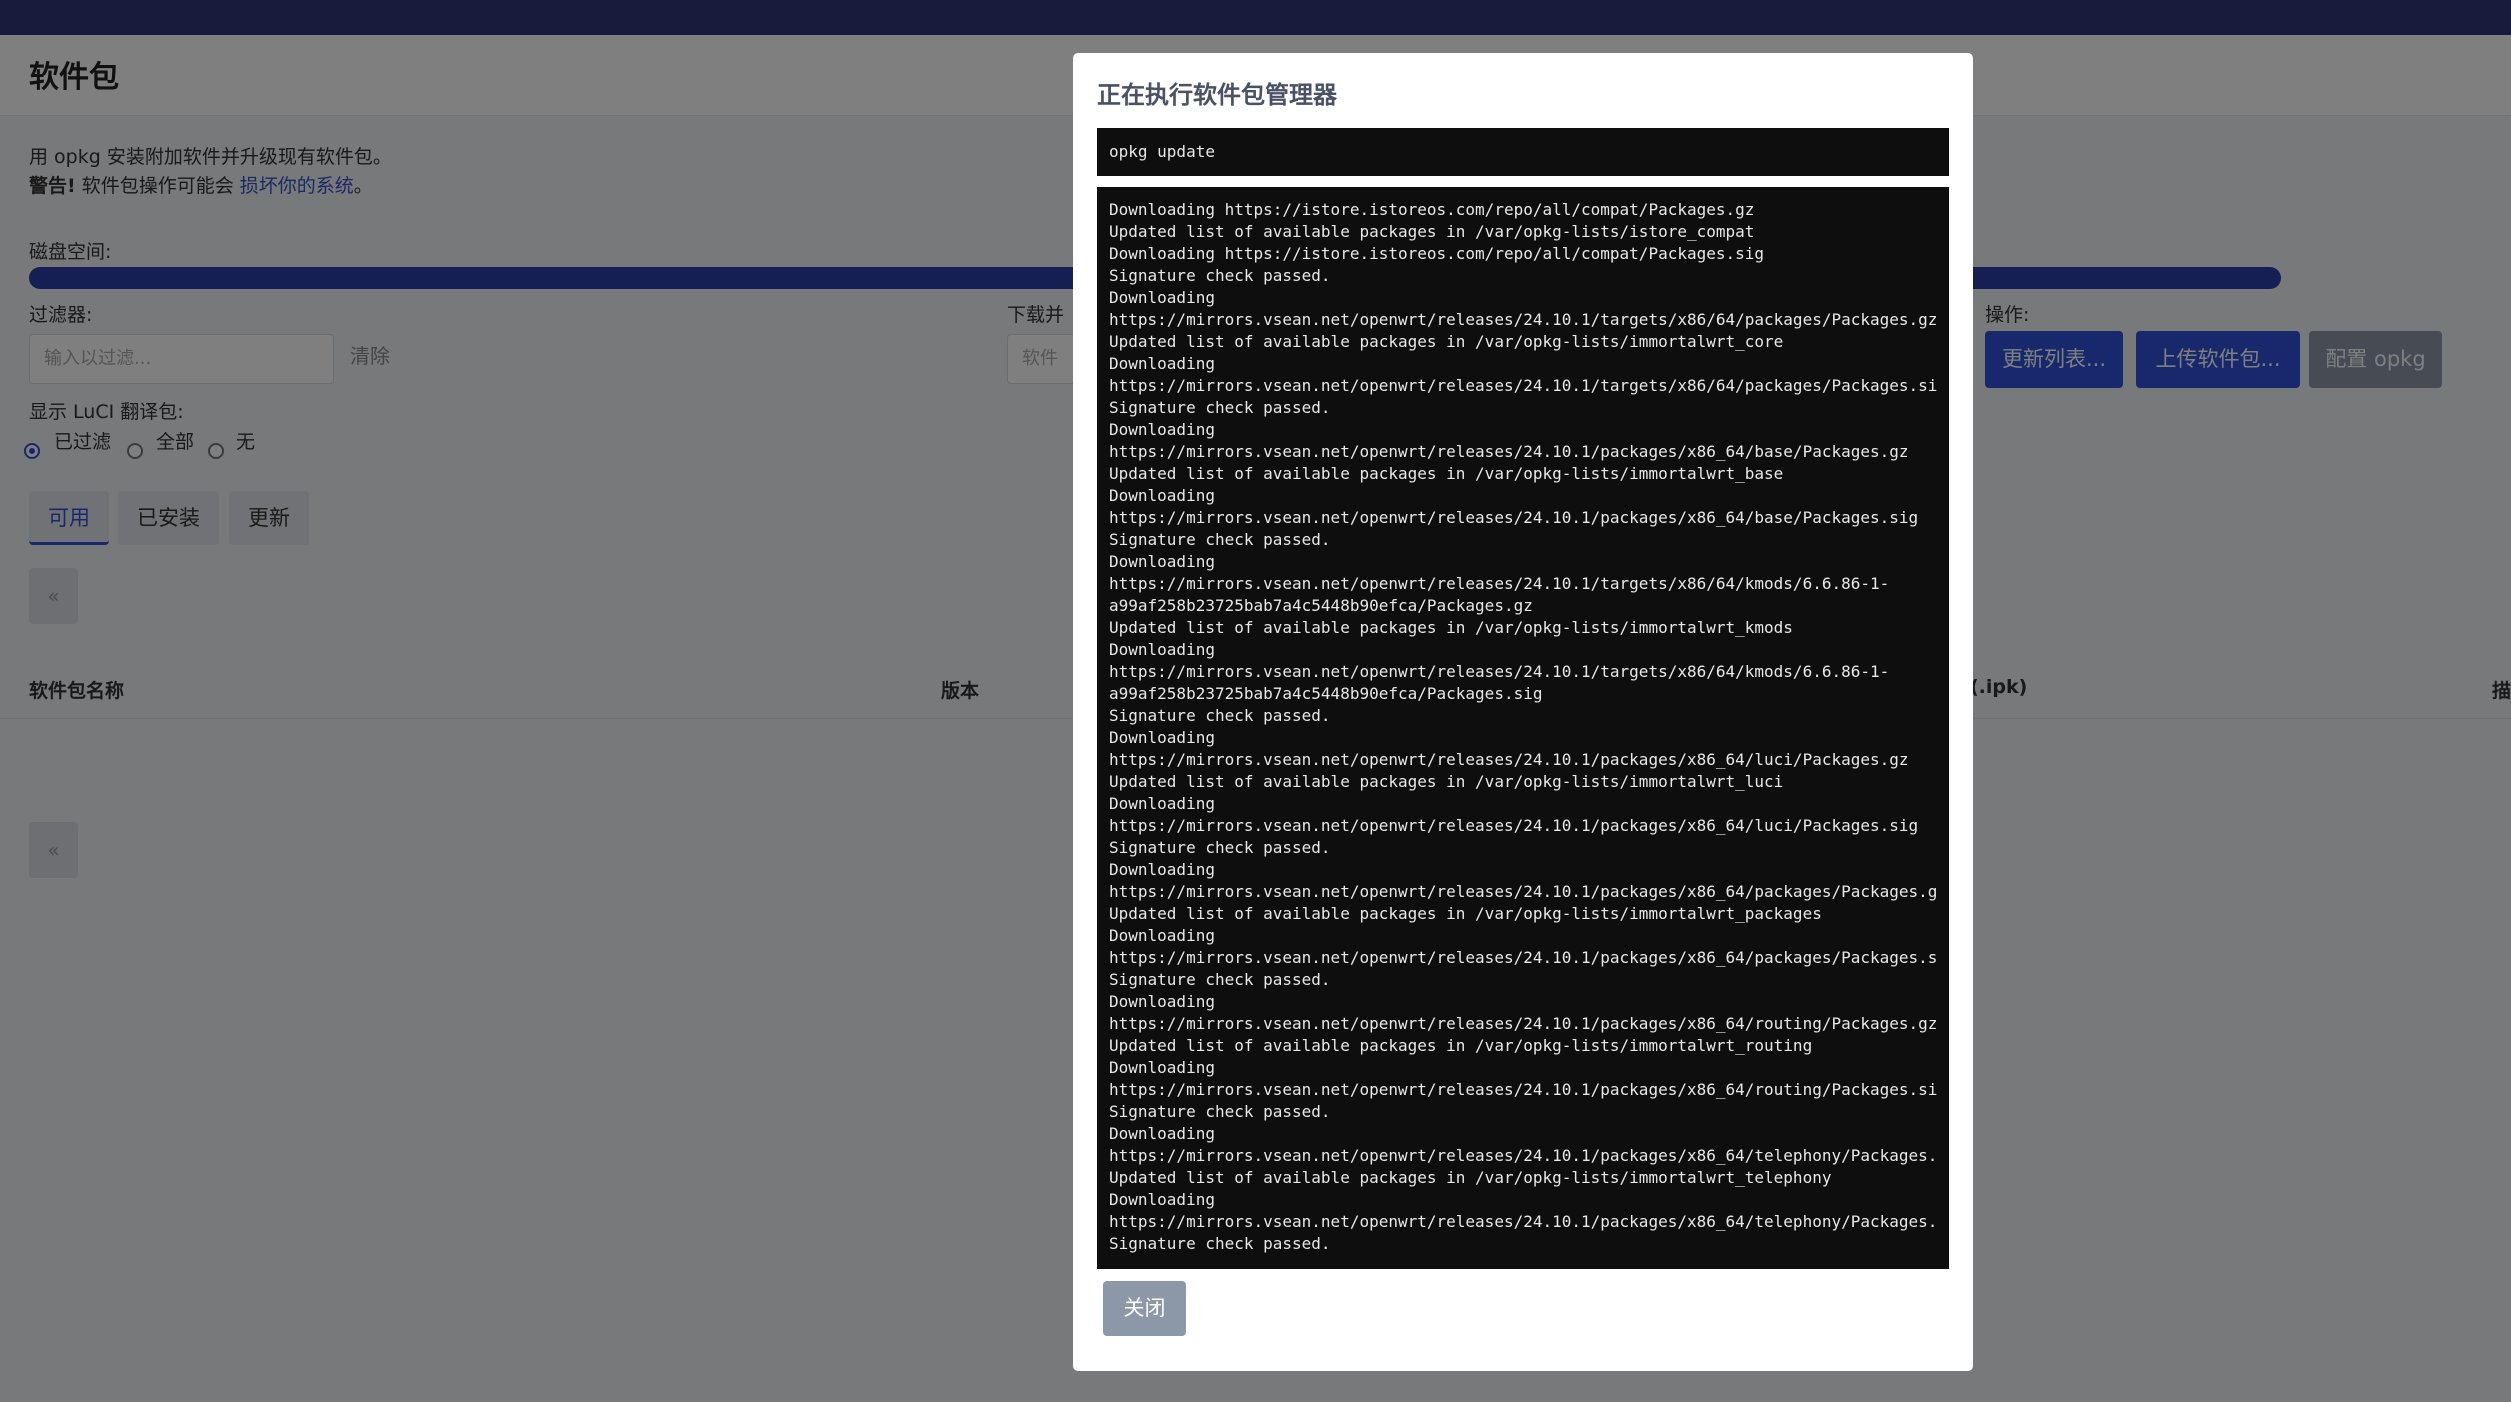 The image size is (2511, 1402). What do you see at coordinates (1217, 95) in the screenshot?
I see `dialog-title: 正在执行软件包管理器` at bounding box center [1217, 95].